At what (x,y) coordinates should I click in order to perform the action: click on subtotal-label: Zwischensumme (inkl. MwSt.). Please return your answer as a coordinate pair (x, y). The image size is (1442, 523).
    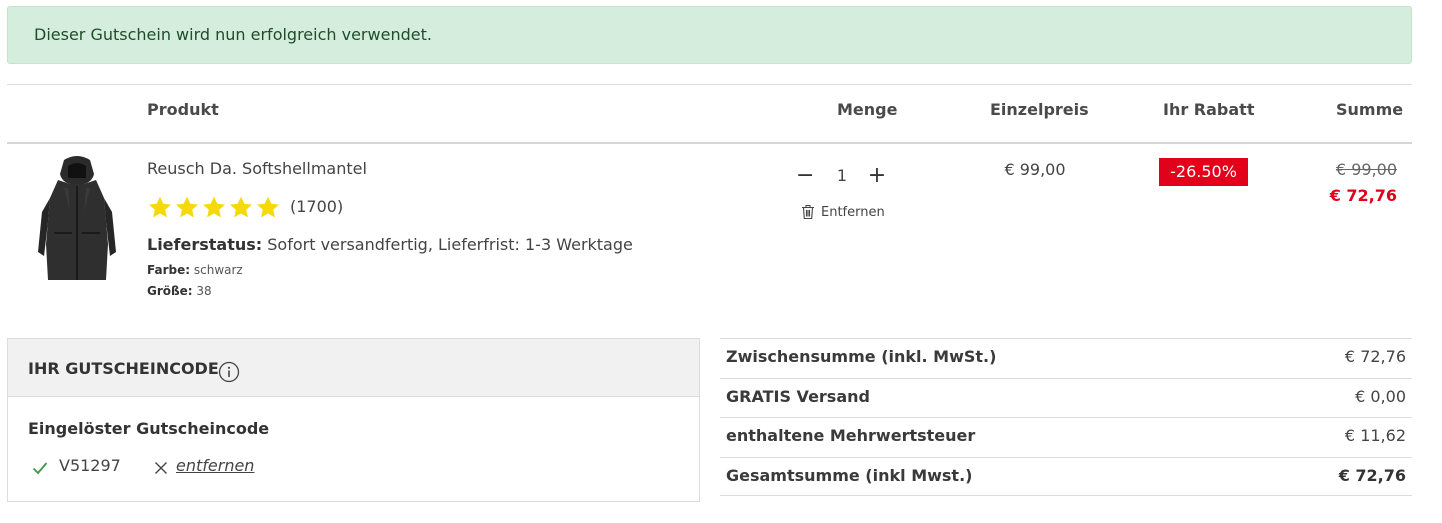
    Looking at the image, I should click on (861, 356).